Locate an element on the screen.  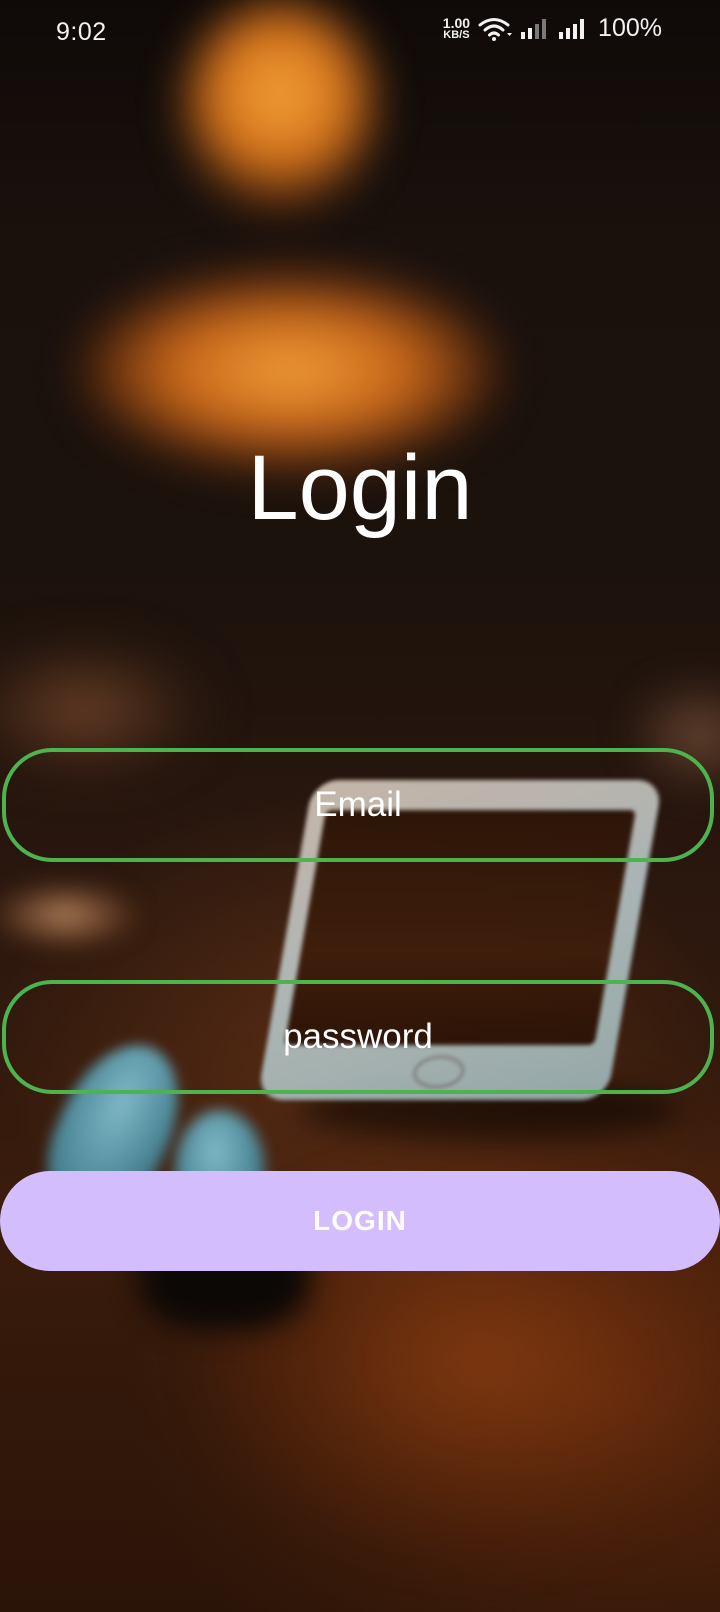
wifi-icon is located at coordinates (495, 29).